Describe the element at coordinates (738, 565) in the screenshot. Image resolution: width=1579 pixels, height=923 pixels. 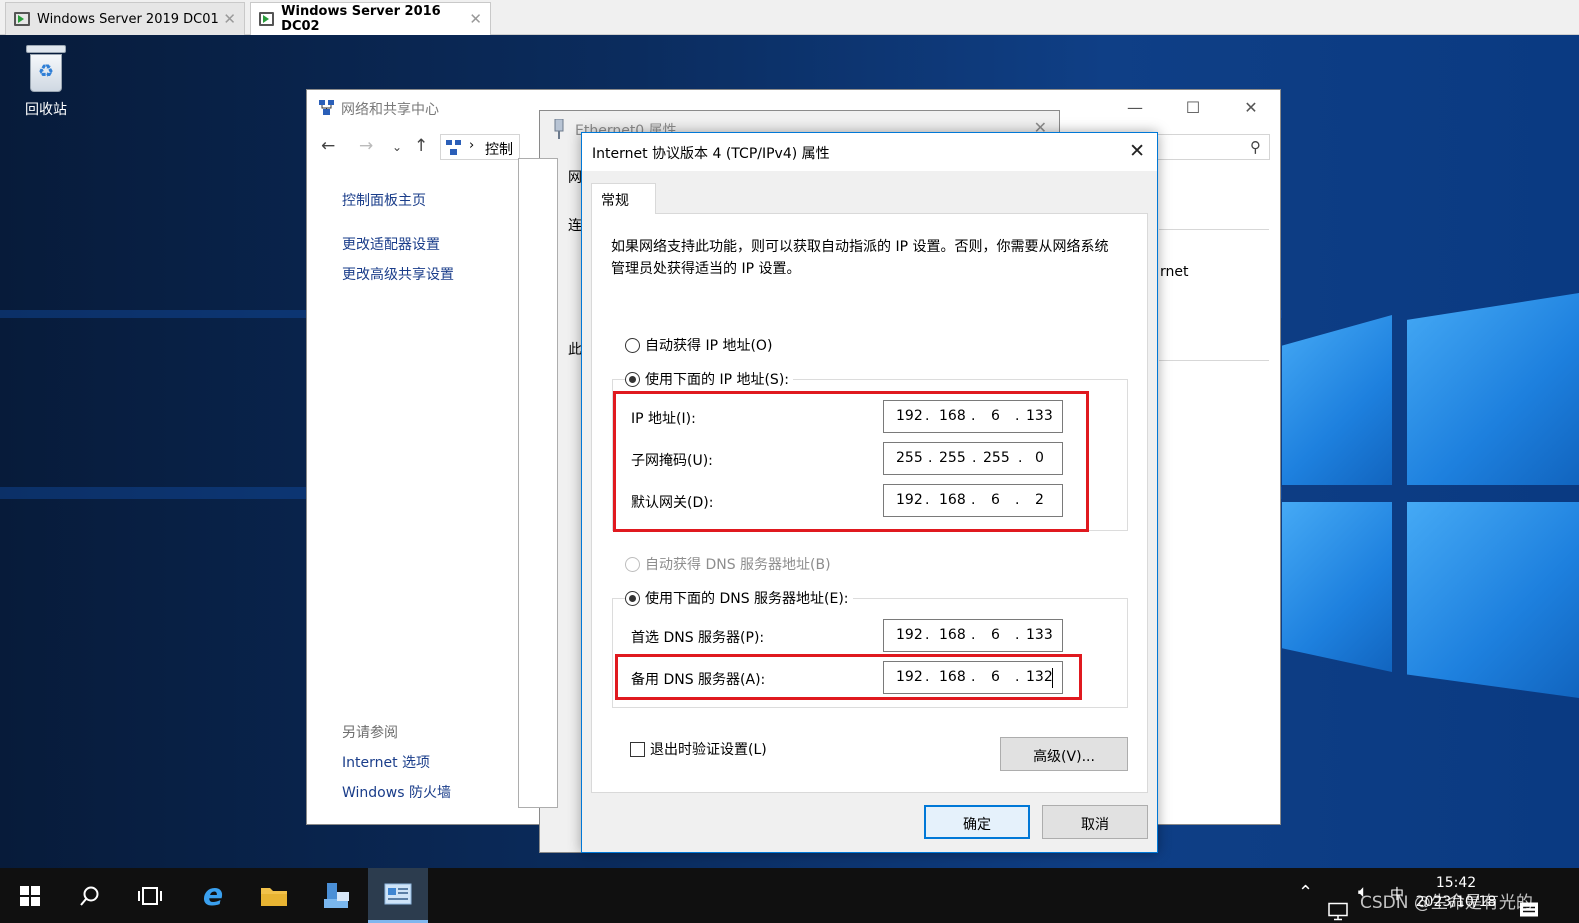
I see `radio-label: 自动获得 DNS 服务器地址(B)` at that location.